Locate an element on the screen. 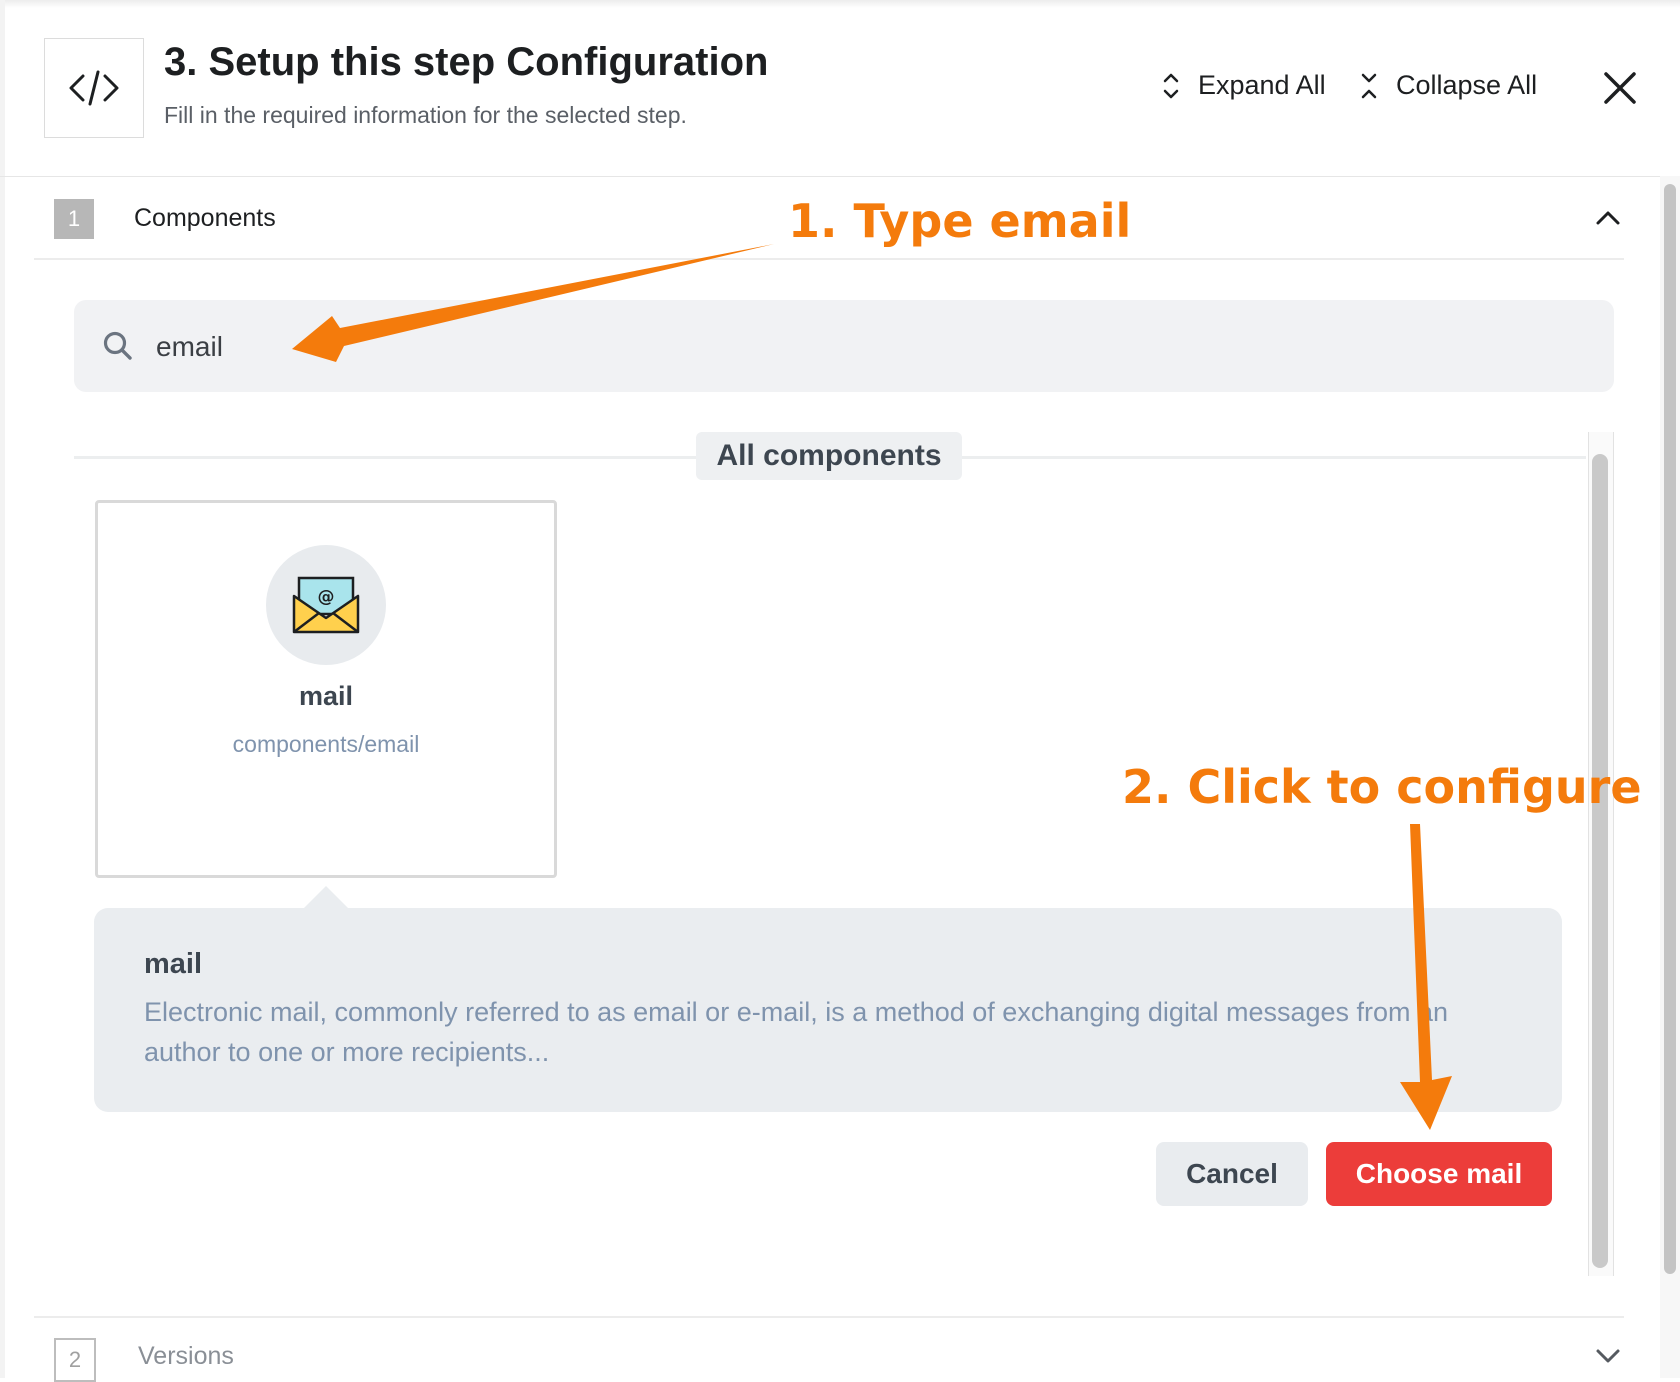  cancel-button: Cancel is located at coordinates (1232, 1174).